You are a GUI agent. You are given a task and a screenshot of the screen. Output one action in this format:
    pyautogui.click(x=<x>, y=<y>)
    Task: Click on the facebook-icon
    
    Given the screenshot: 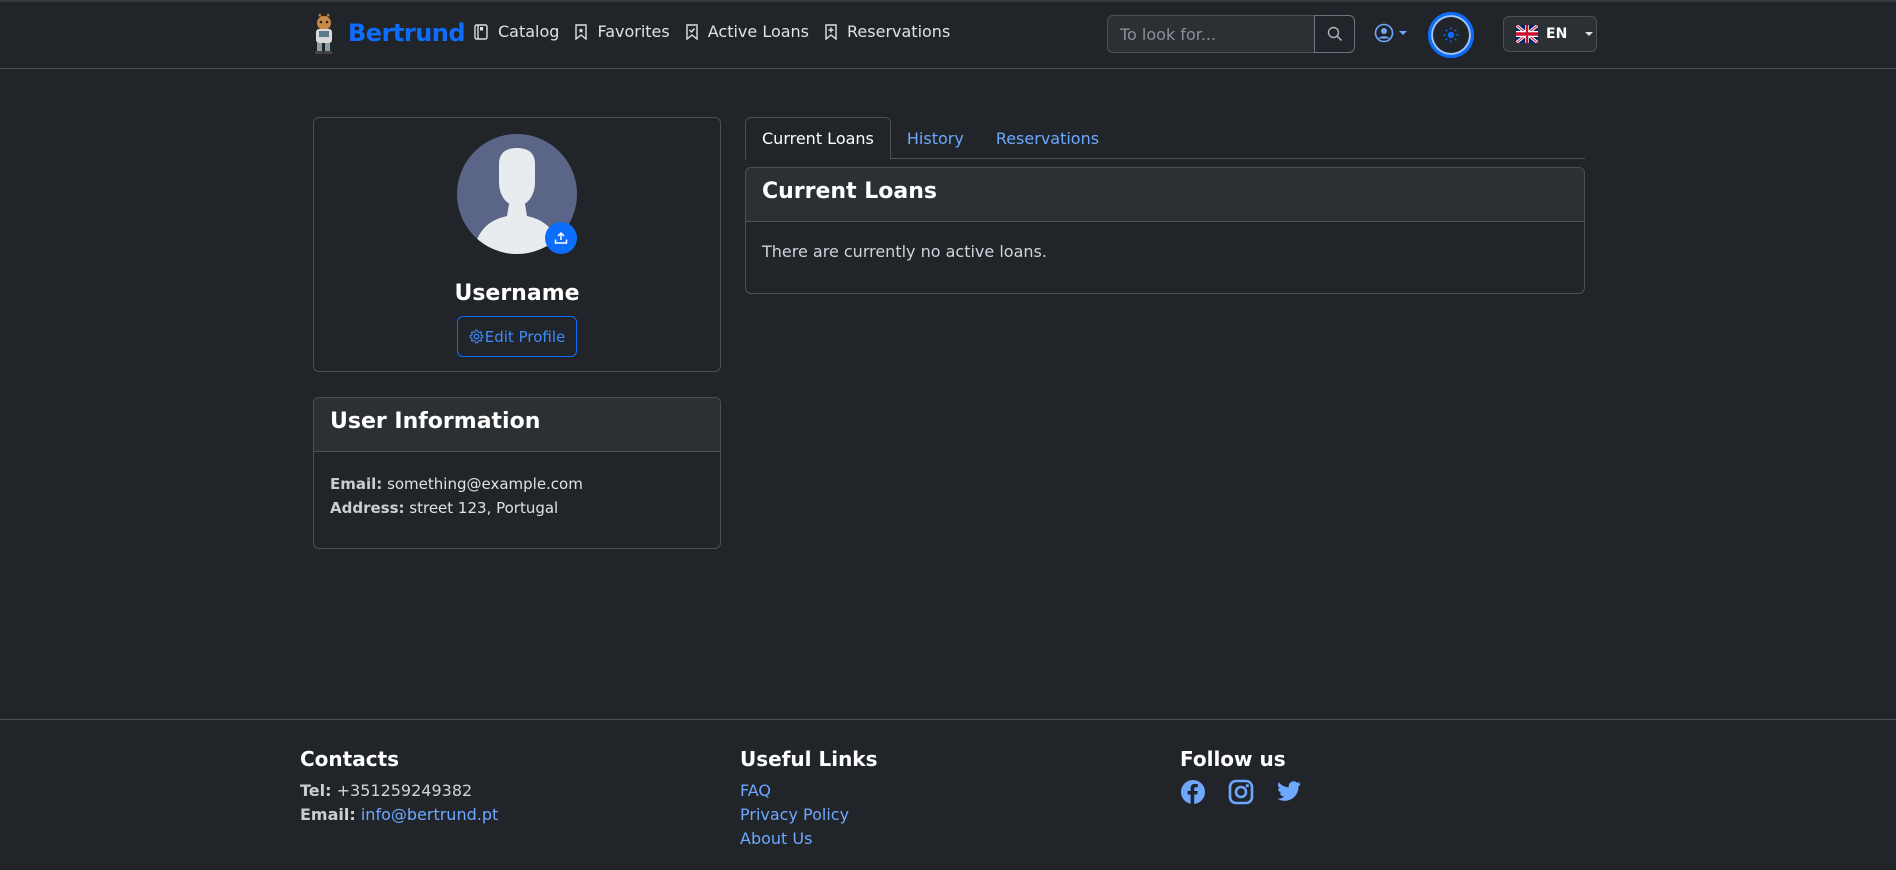 What is the action you would take?
    pyautogui.click(x=1193, y=794)
    